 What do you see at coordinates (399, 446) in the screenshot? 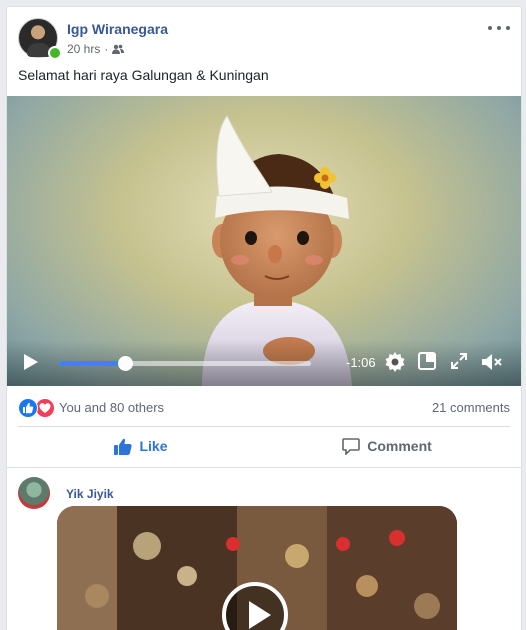
I see `comment-button-label: Comment` at bounding box center [399, 446].